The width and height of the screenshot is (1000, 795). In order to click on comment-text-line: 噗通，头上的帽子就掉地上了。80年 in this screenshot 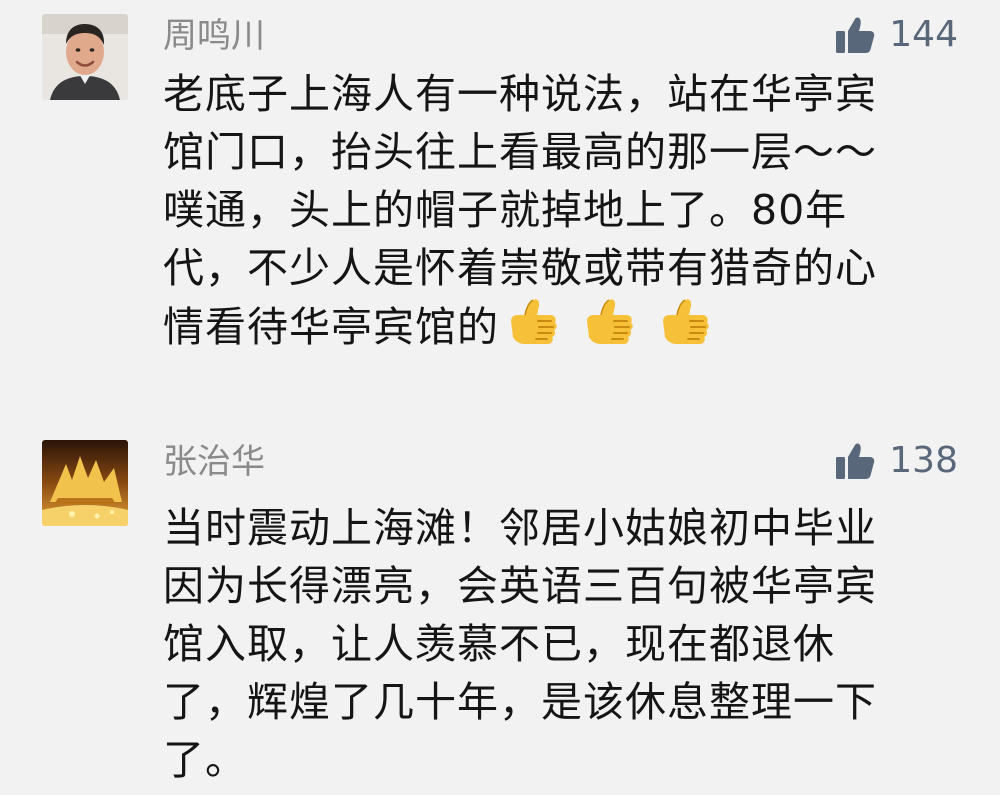, I will do `click(505, 210)`.